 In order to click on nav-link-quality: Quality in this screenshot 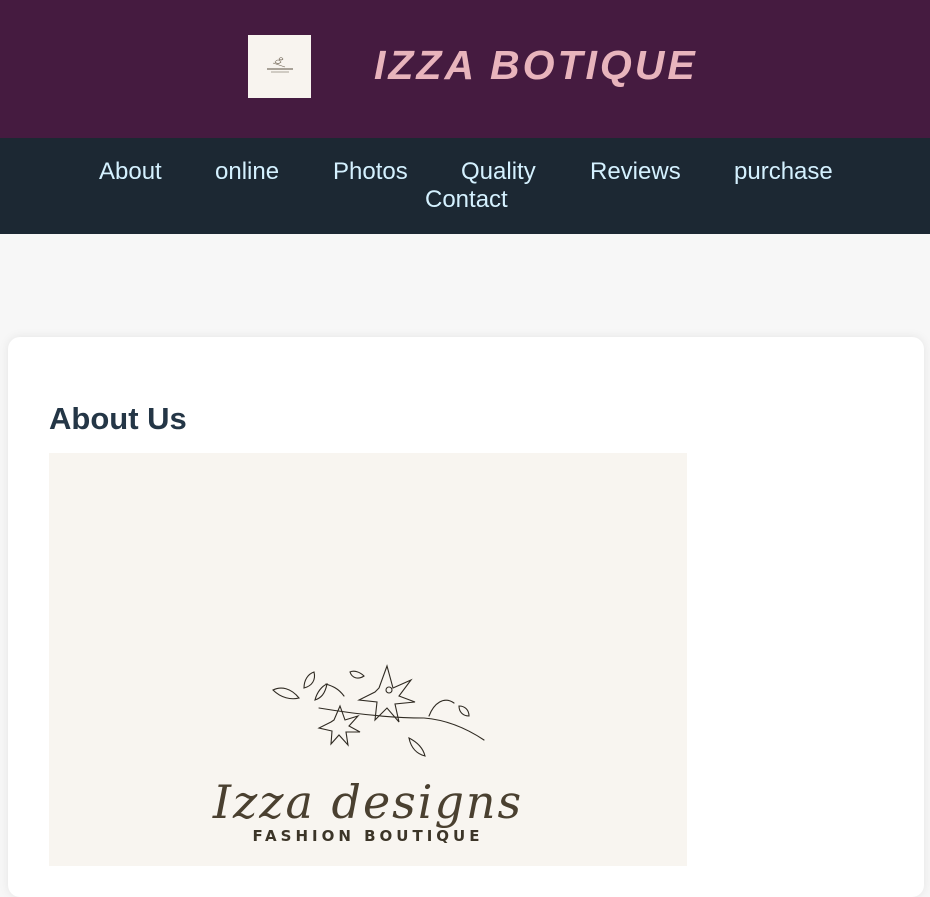, I will do `click(498, 172)`.